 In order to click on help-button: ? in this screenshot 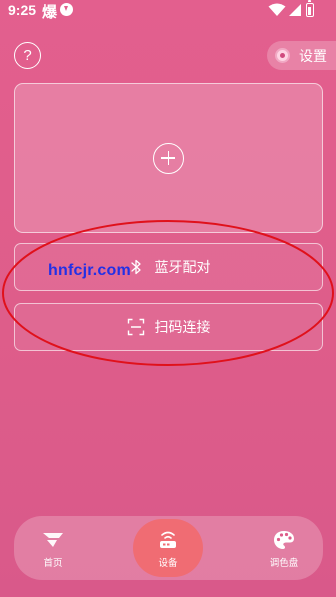, I will do `click(27, 55)`.